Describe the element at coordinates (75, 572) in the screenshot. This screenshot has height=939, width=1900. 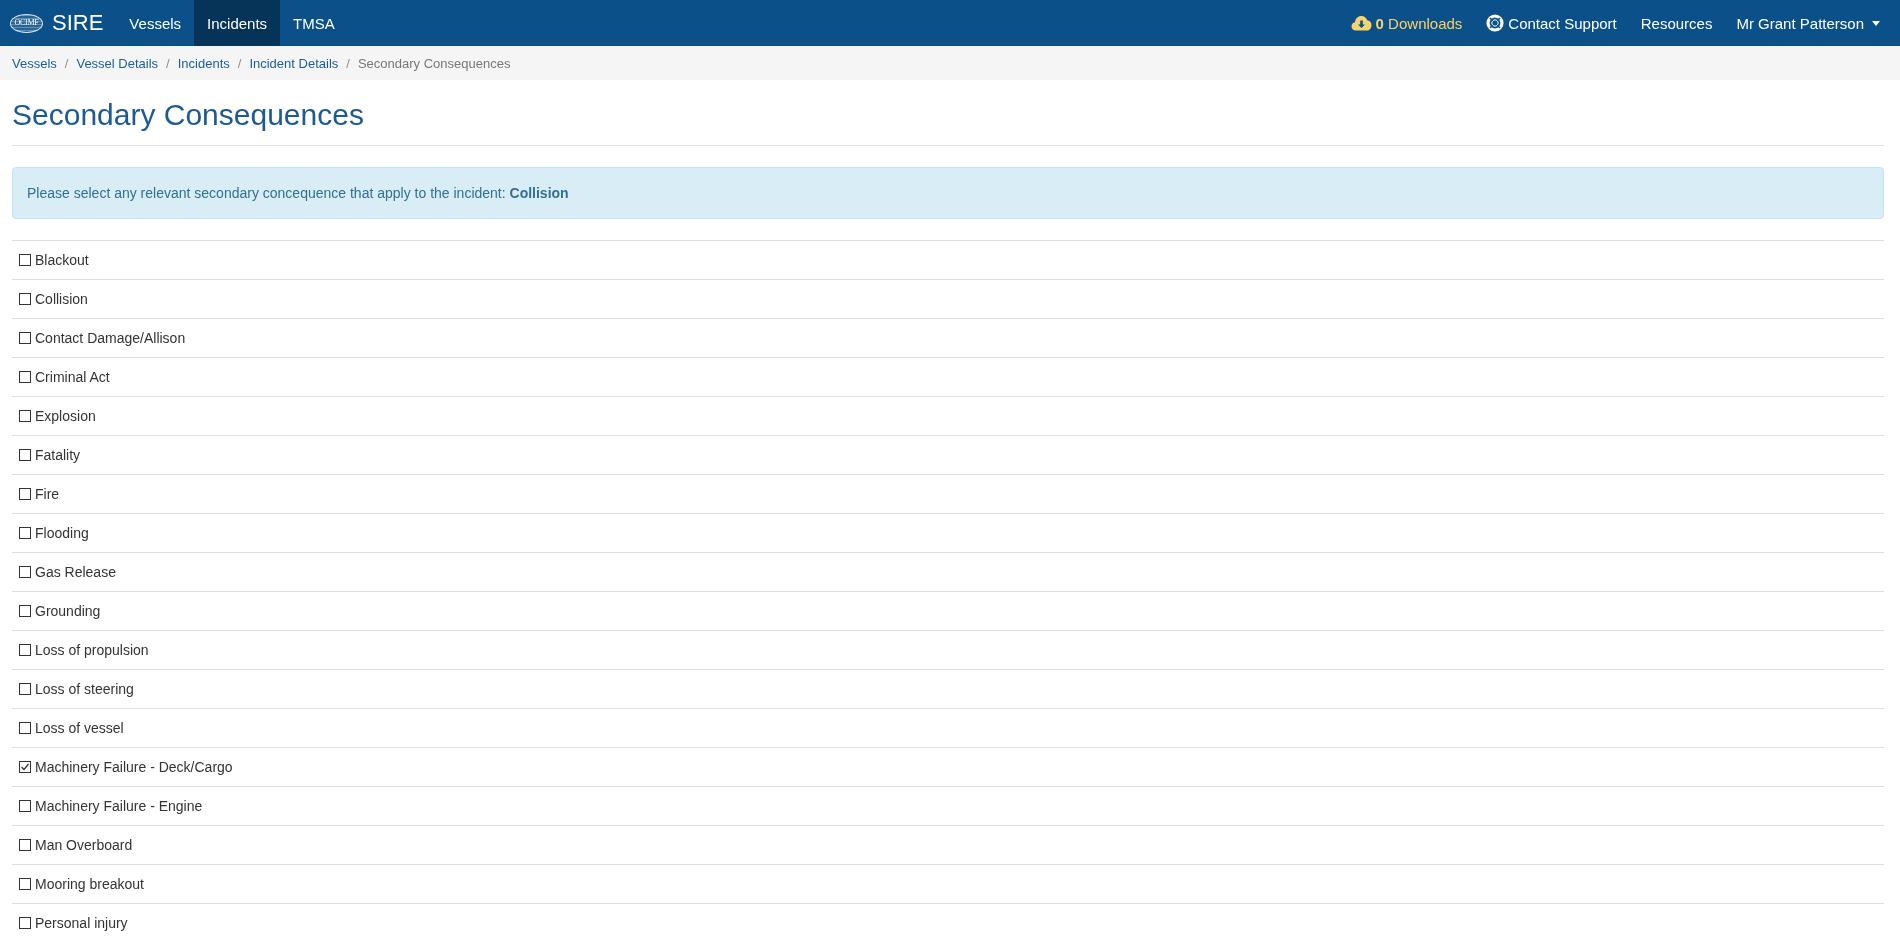
I see `option-label: Gas Release` at that location.